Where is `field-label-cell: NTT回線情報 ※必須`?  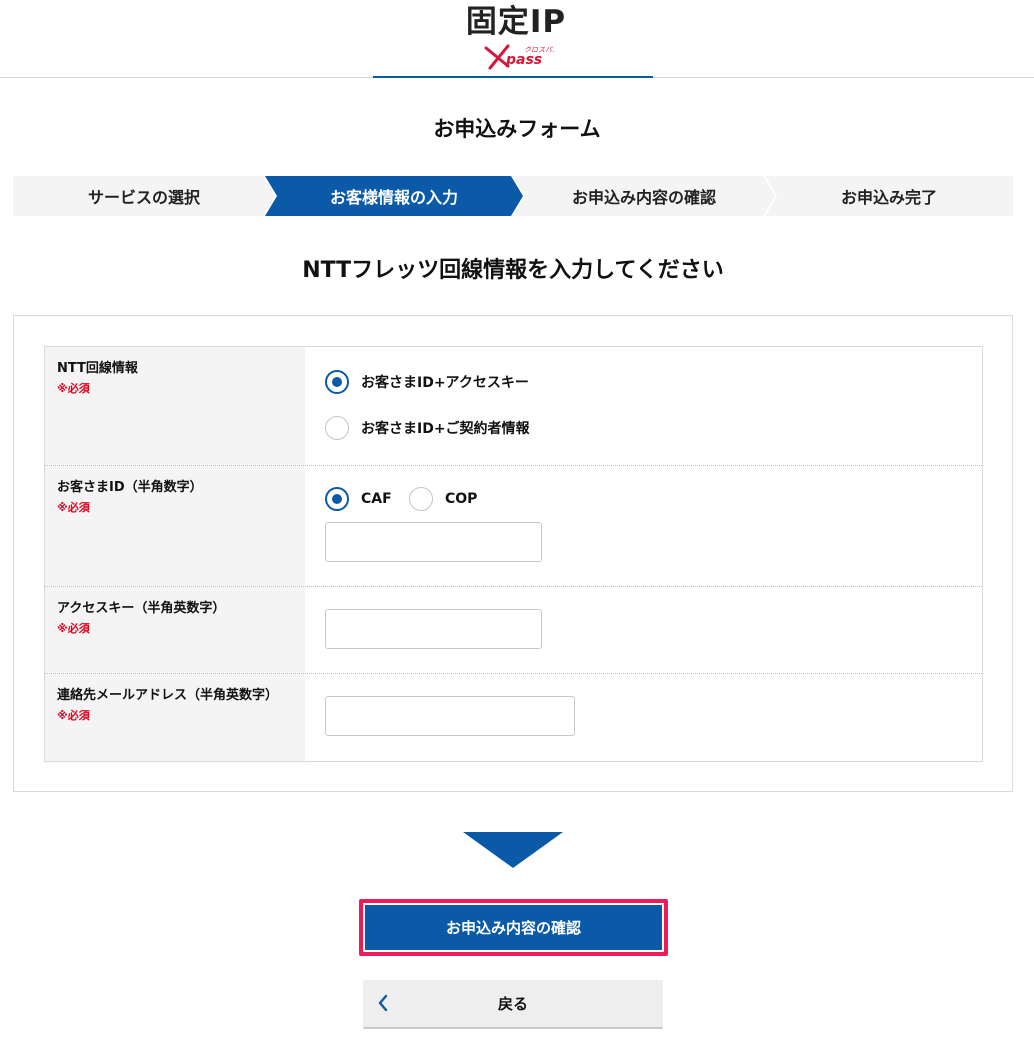 field-label-cell: NTT回線情報 ※必須 is located at coordinates (175, 406).